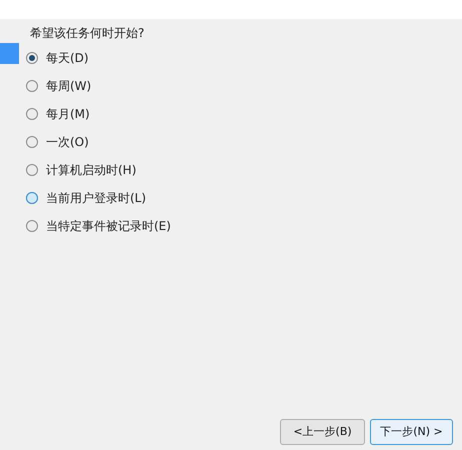  I want to click on option-label: 当前用户登录时(L), so click(96, 198).